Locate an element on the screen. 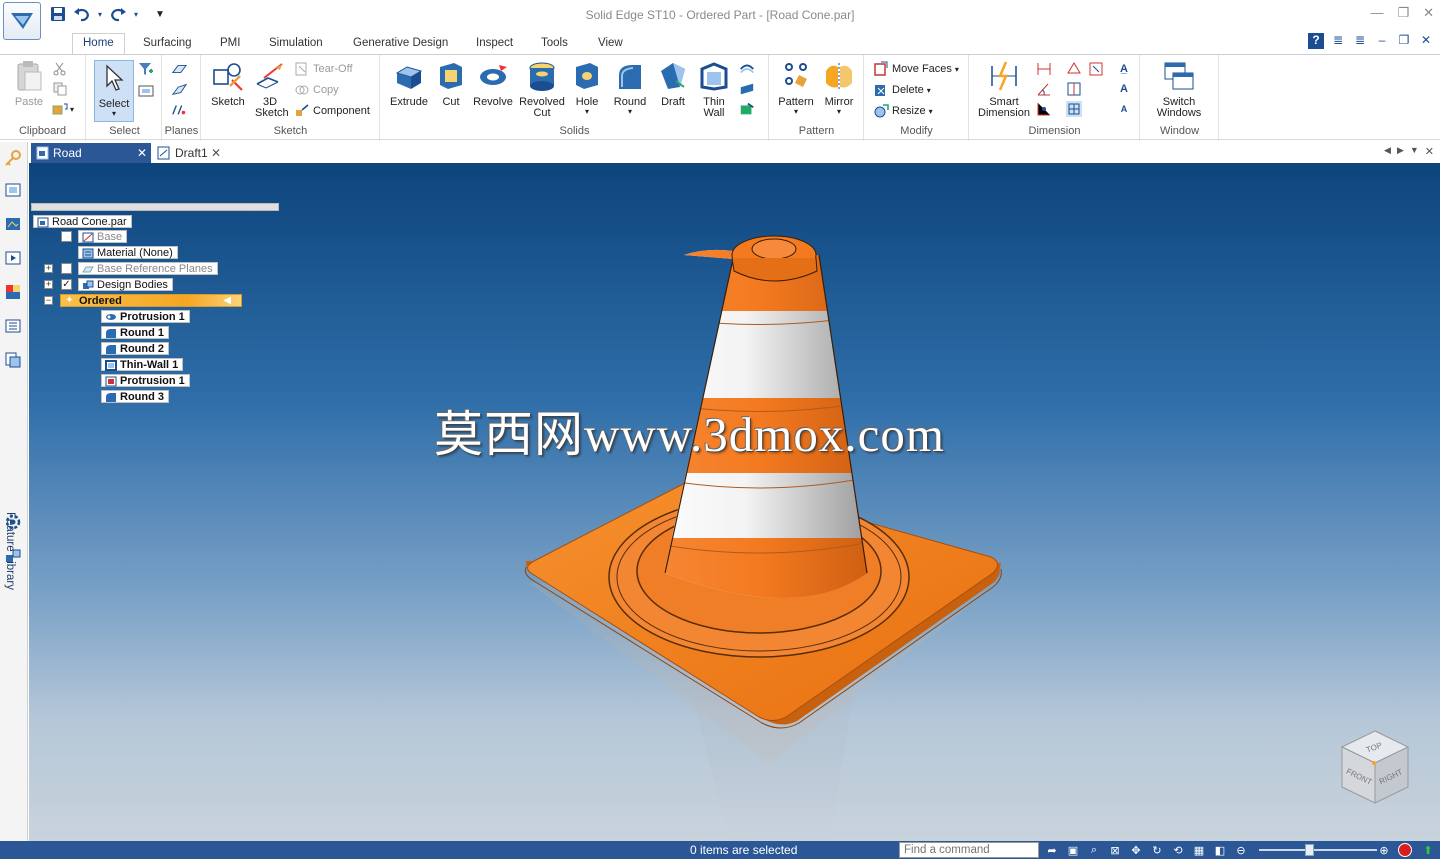 This screenshot has height=859, width=1440. draft-button: Draft is located at coordinates (673, 83).